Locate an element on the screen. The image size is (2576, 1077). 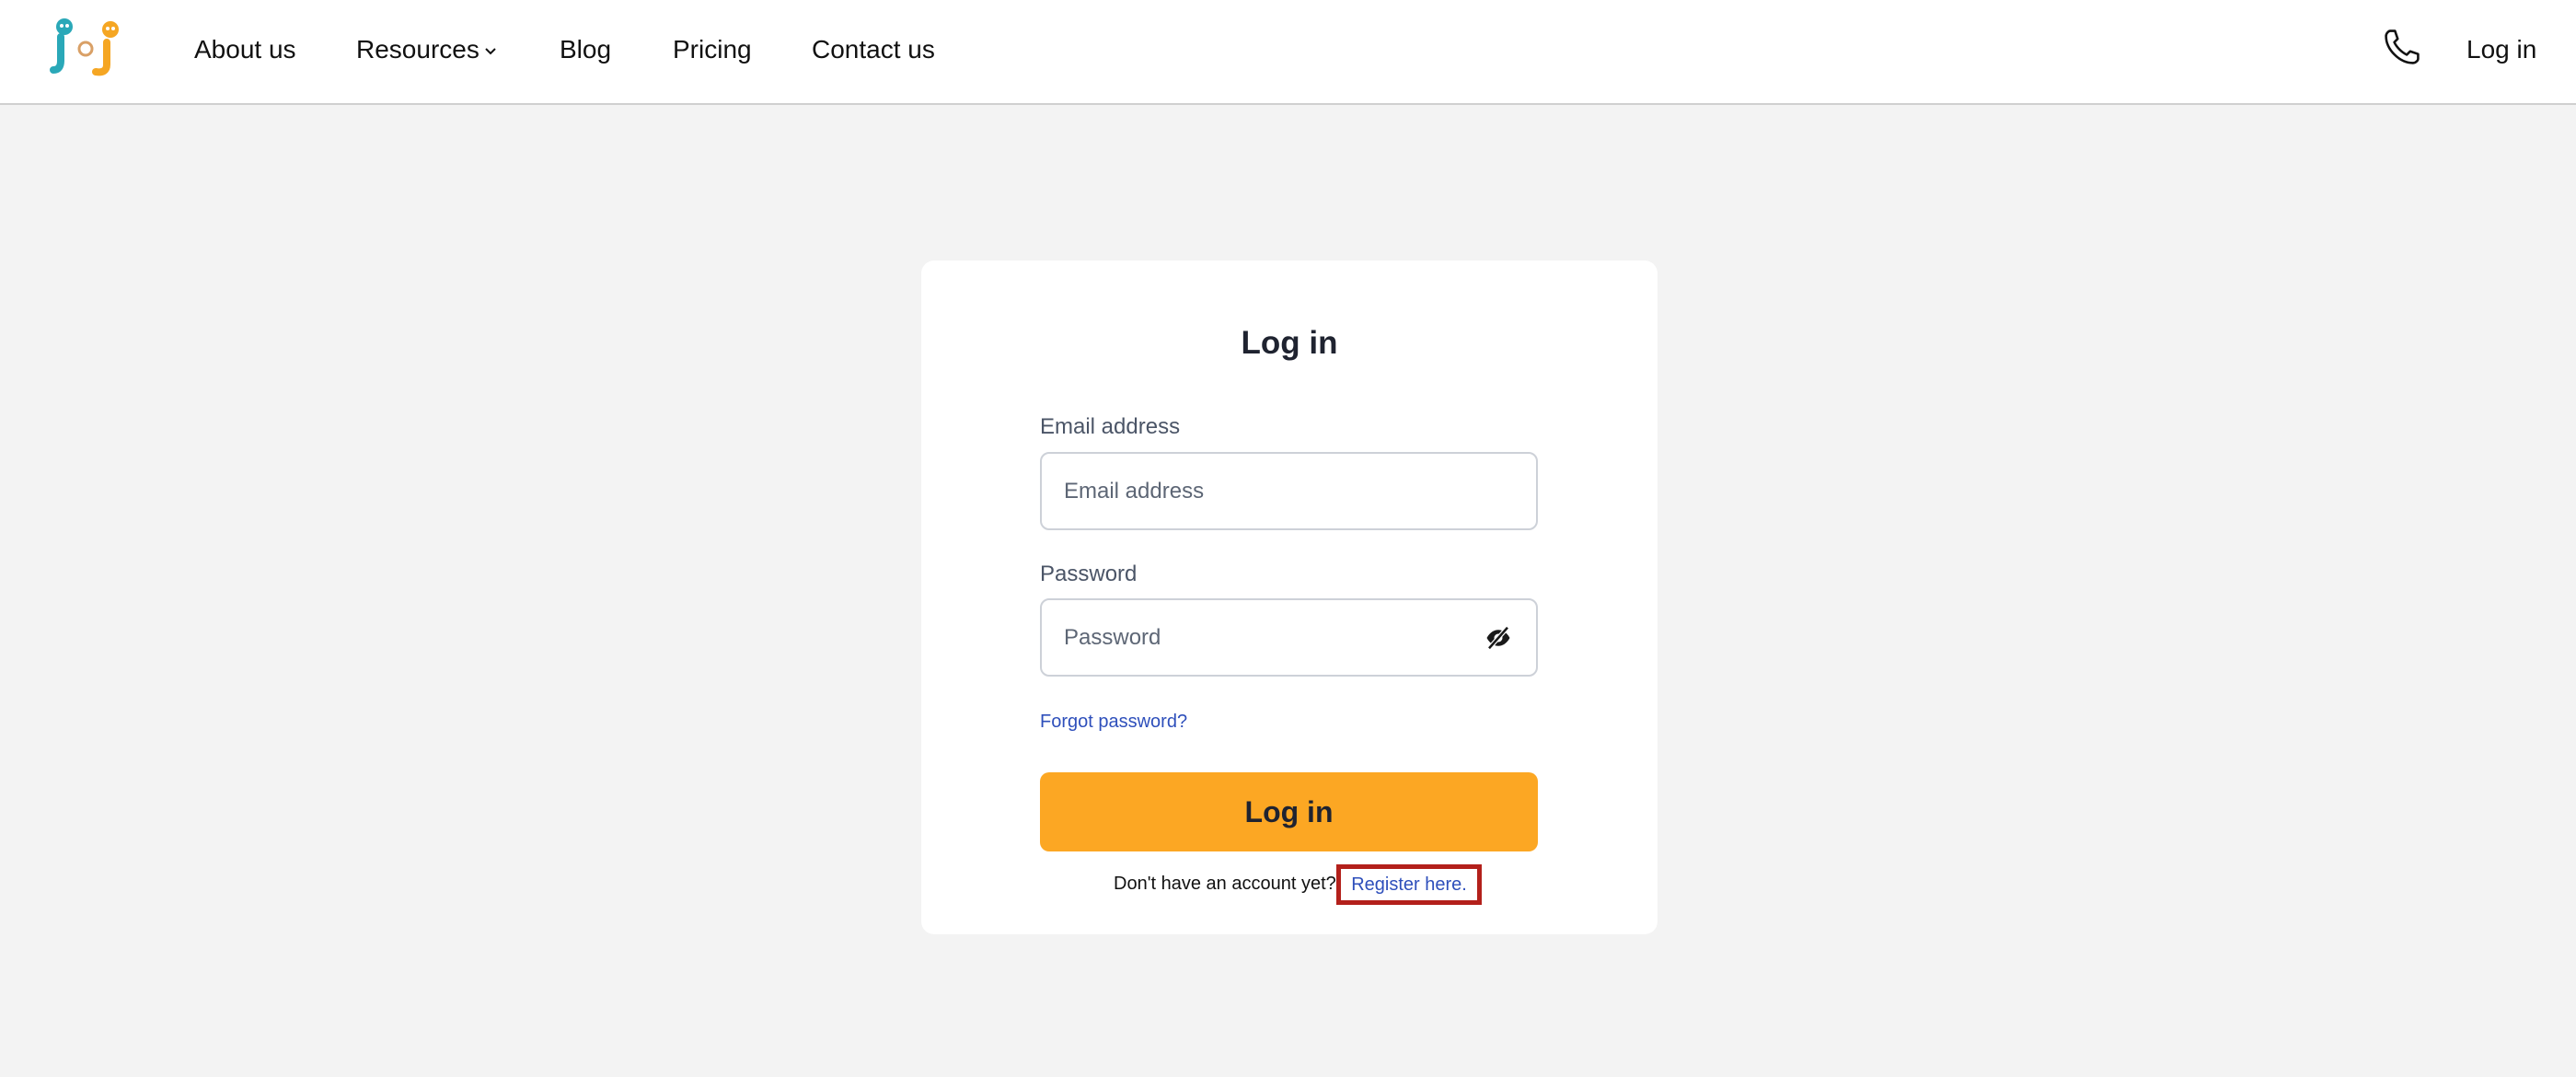
chevron-down-icon is located at coordinates (490, 51).